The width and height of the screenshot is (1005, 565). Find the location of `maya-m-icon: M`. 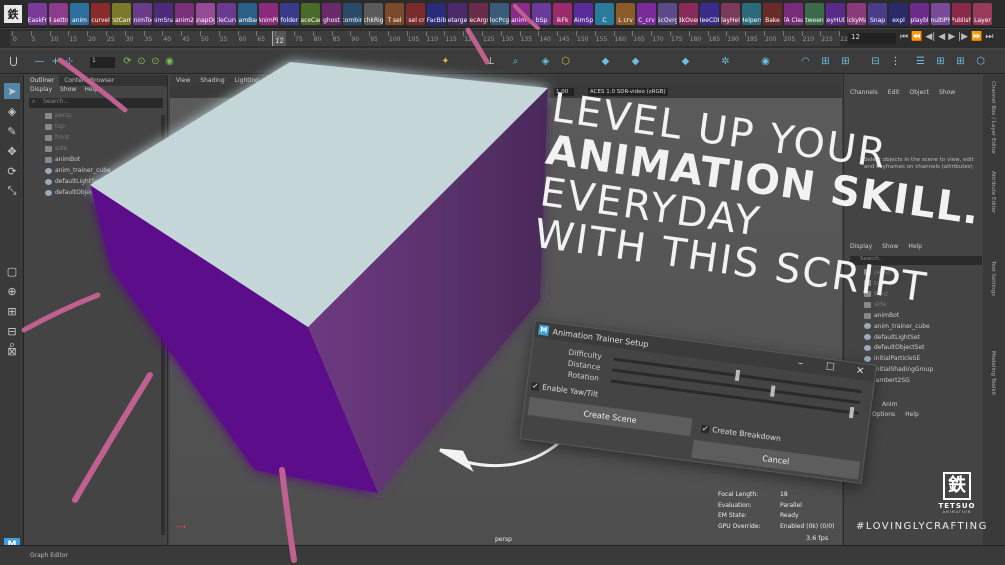

maya-m-icon: M is located at coordinates (544, 330).